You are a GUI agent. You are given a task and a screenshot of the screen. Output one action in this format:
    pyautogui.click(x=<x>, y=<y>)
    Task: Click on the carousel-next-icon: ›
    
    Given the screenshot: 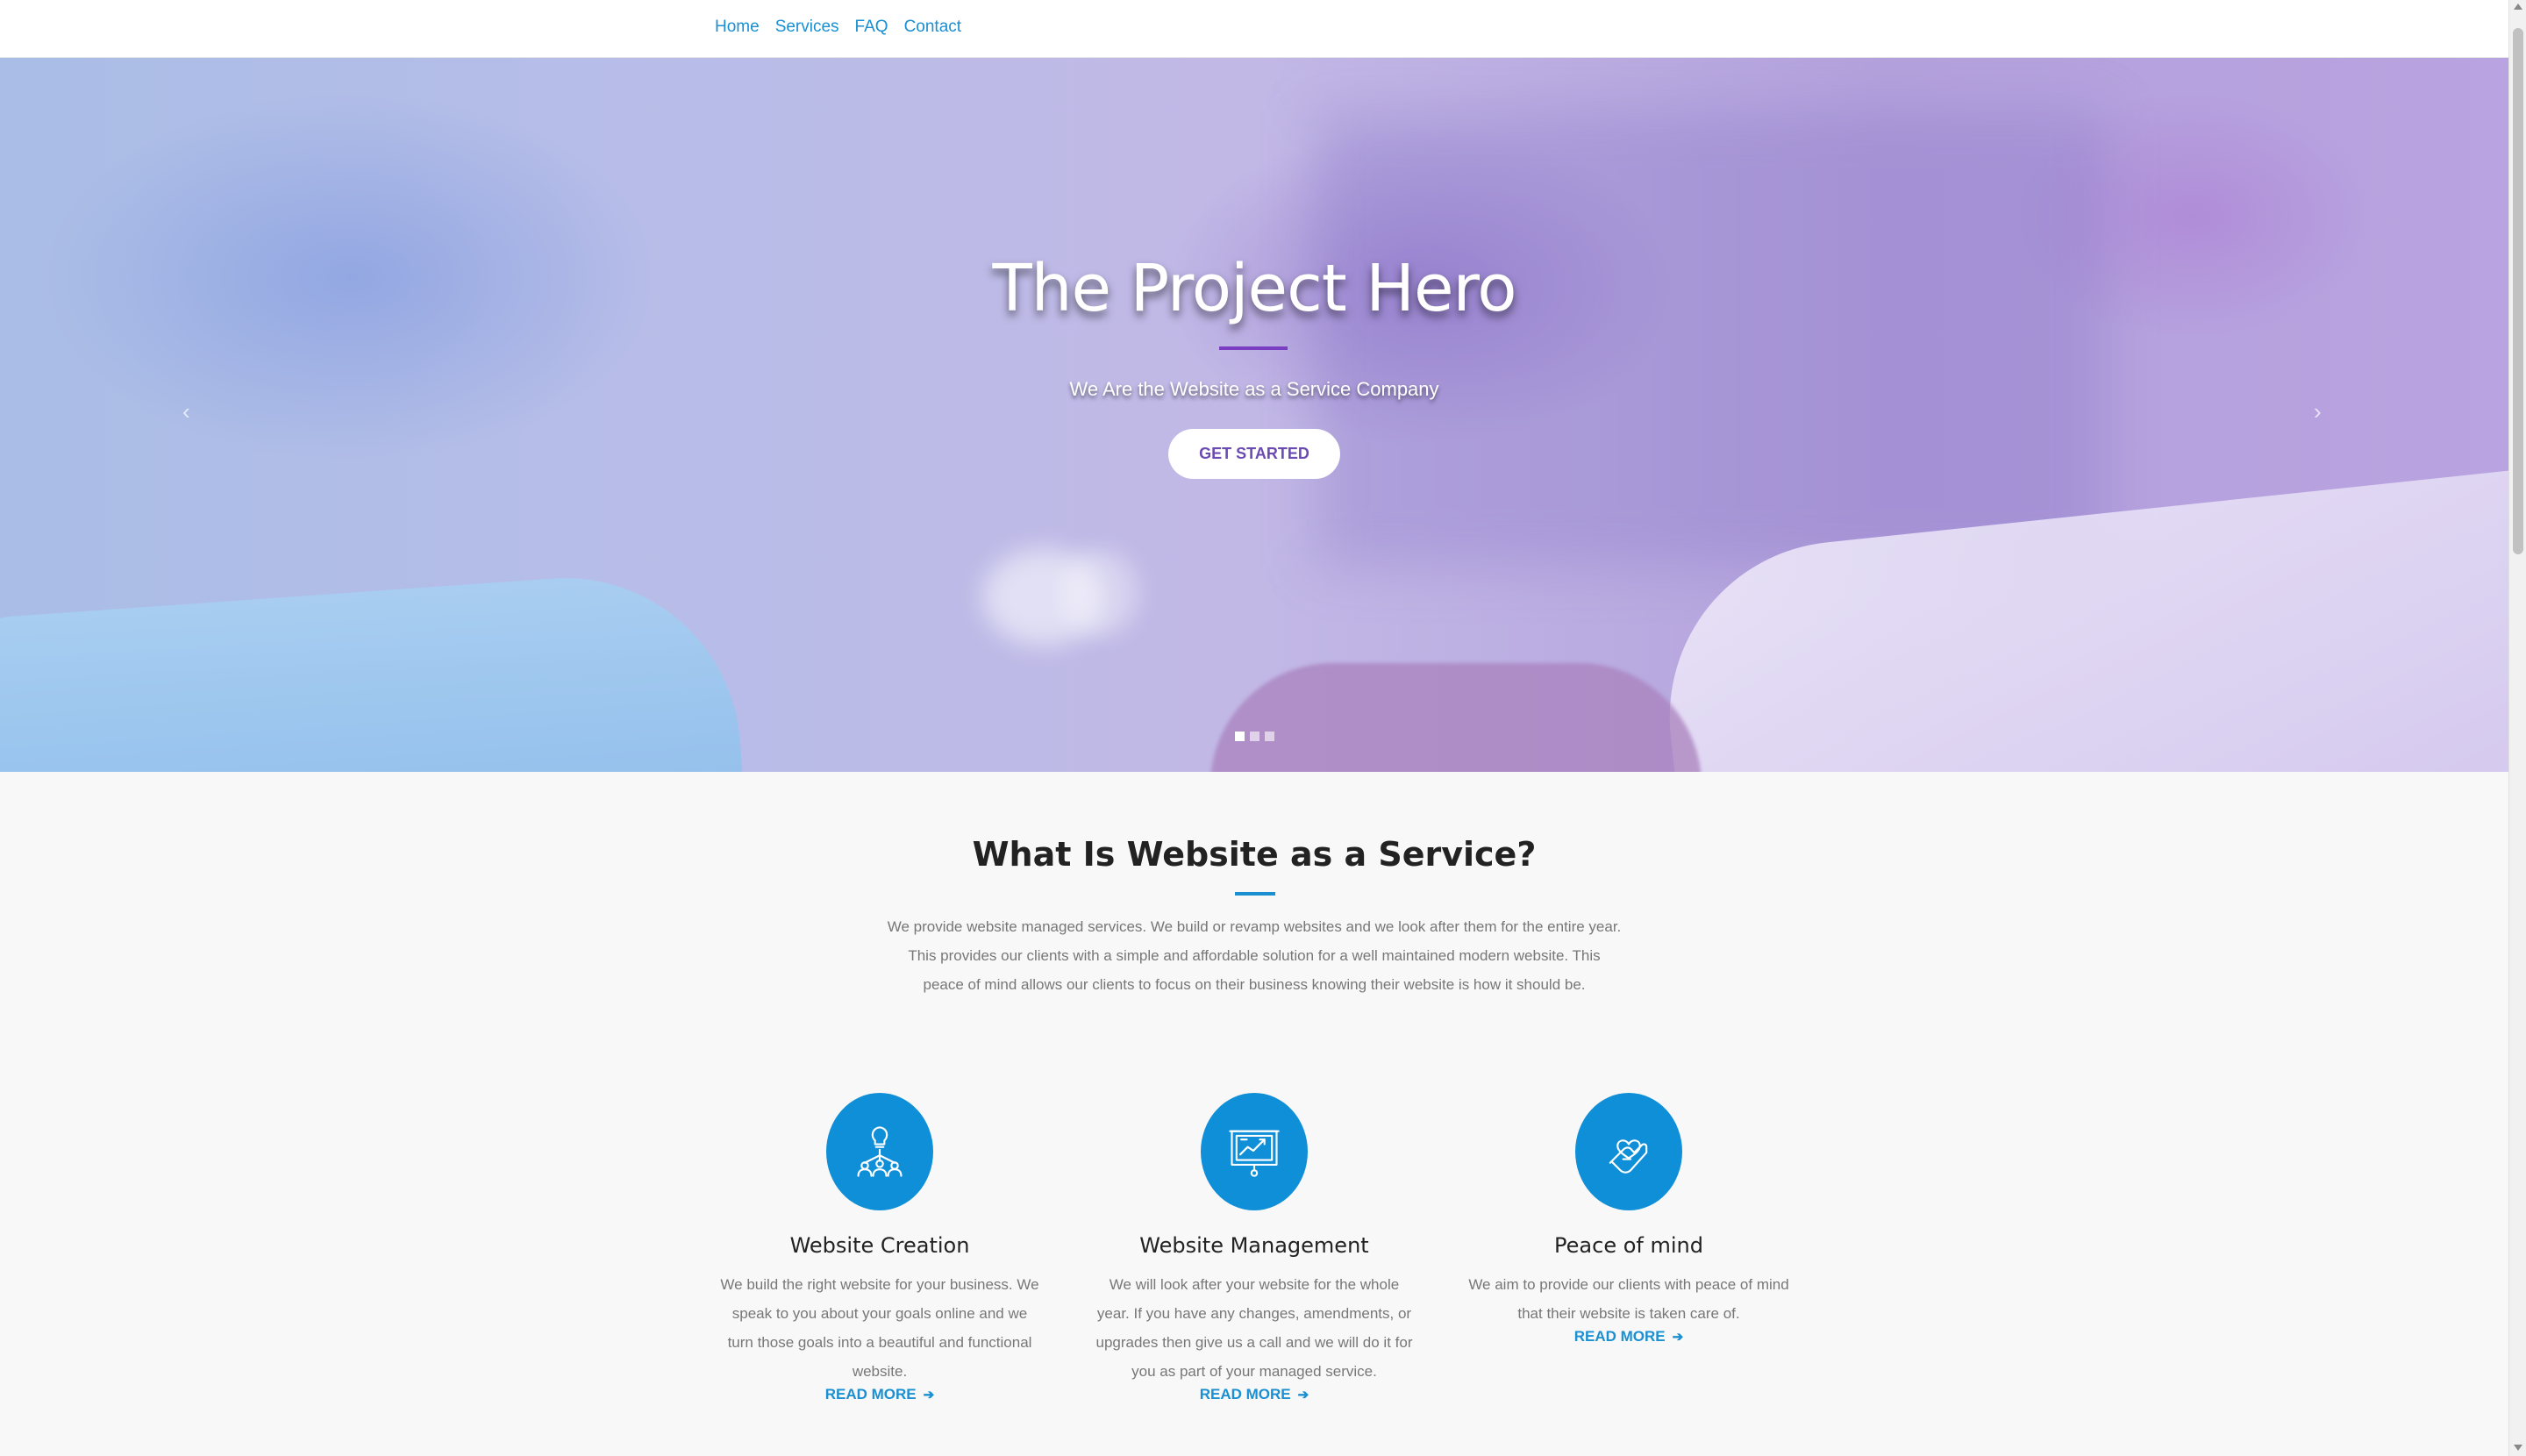 What is the action you would take?
    pyautogui.click(x=2318, y=411)
    